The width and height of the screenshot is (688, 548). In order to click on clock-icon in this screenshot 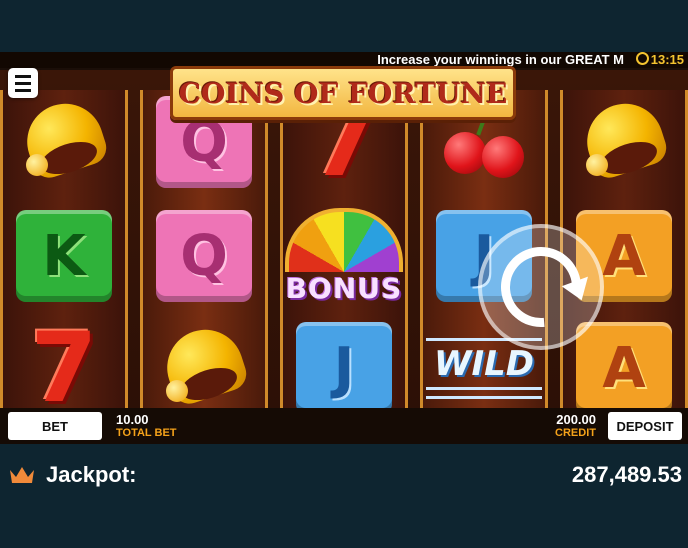, I will do `click(642, 58)`.